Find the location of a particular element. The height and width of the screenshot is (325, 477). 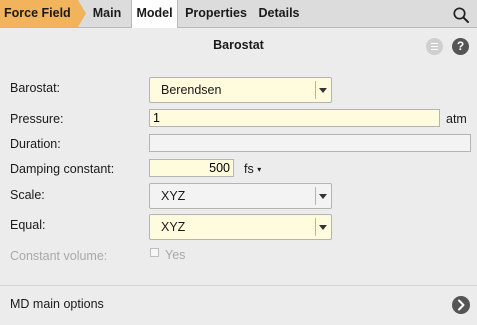

barostat-value: Berendsen is located at coordinates (191, 90).